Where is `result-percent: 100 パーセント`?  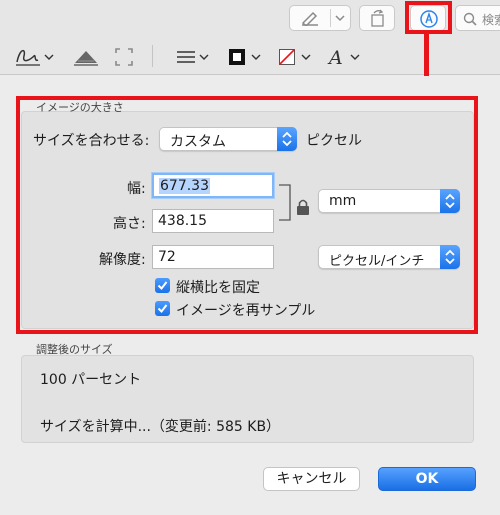 result-percent: 100 パーセント is located at coordinates (91, 380).